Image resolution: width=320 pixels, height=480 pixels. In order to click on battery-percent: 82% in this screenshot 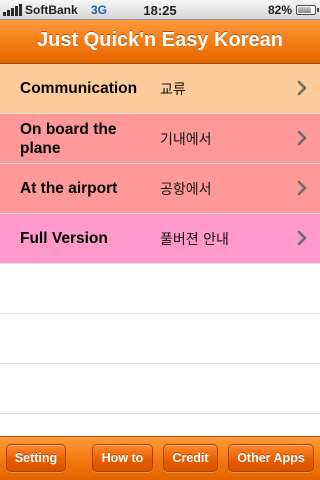, I will do `click(279, 10)`.